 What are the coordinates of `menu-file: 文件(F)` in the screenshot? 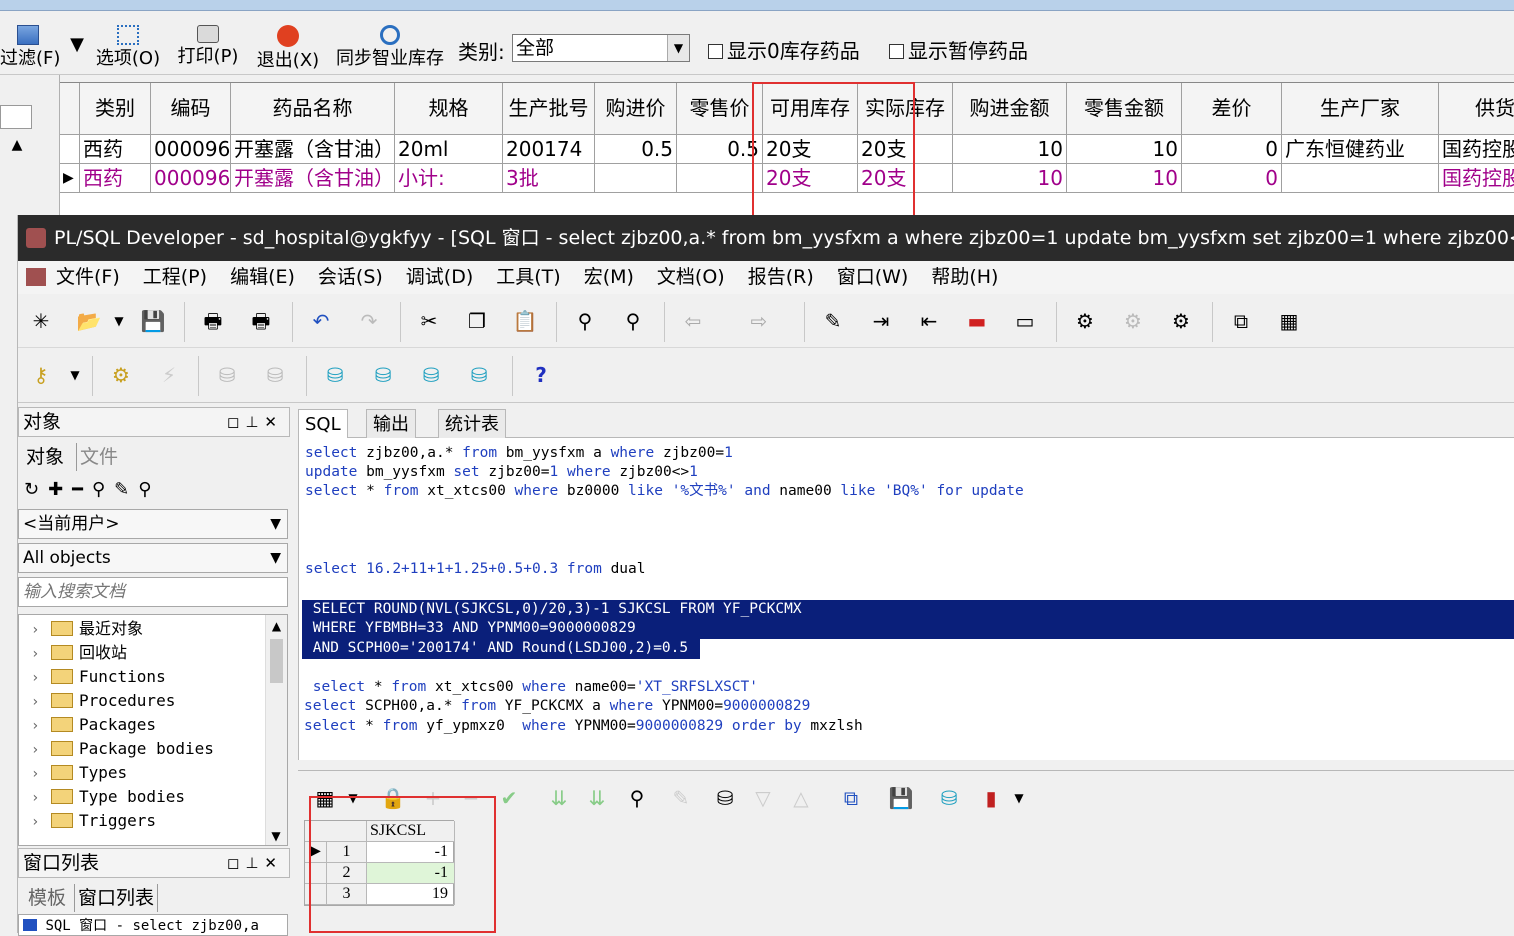 It's located at (88, 277).